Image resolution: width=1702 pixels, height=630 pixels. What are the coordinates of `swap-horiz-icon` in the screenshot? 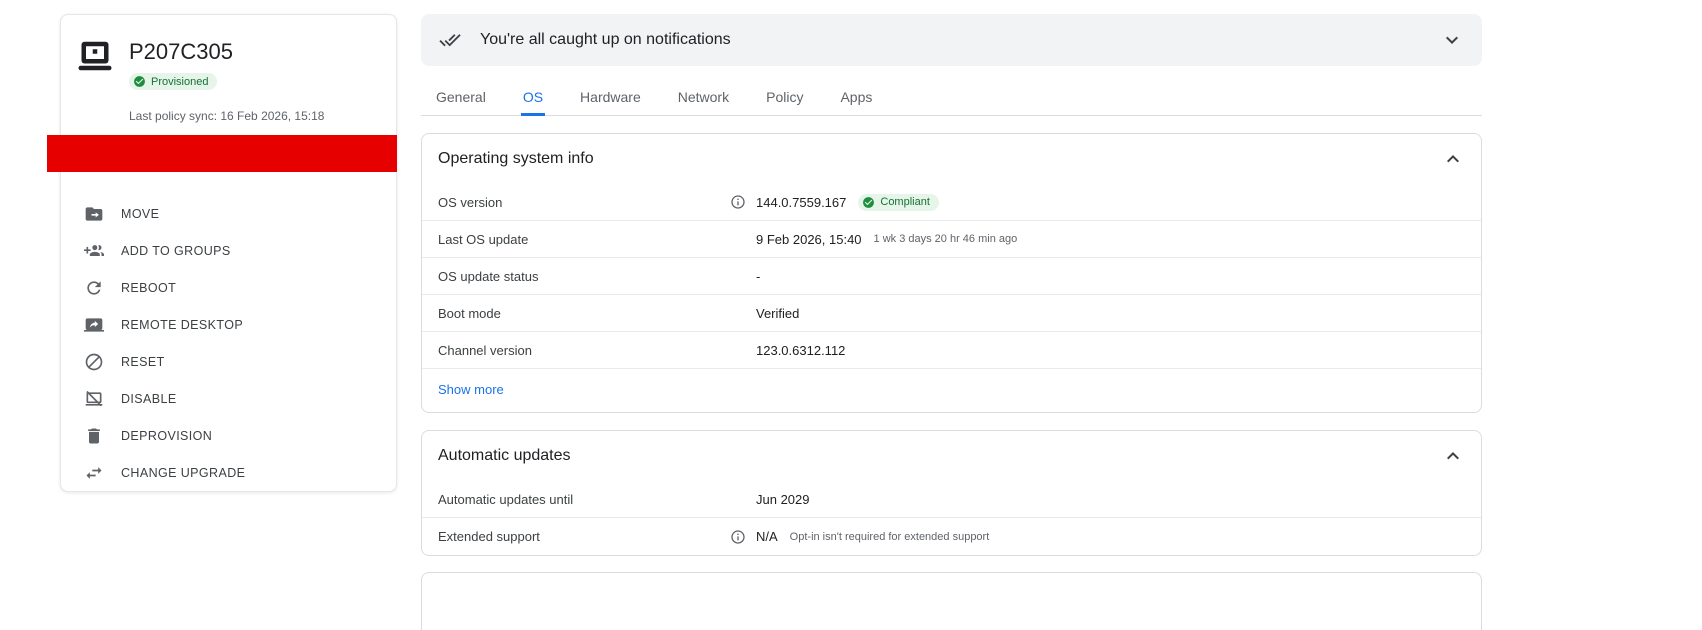 It's located at (94, 473).